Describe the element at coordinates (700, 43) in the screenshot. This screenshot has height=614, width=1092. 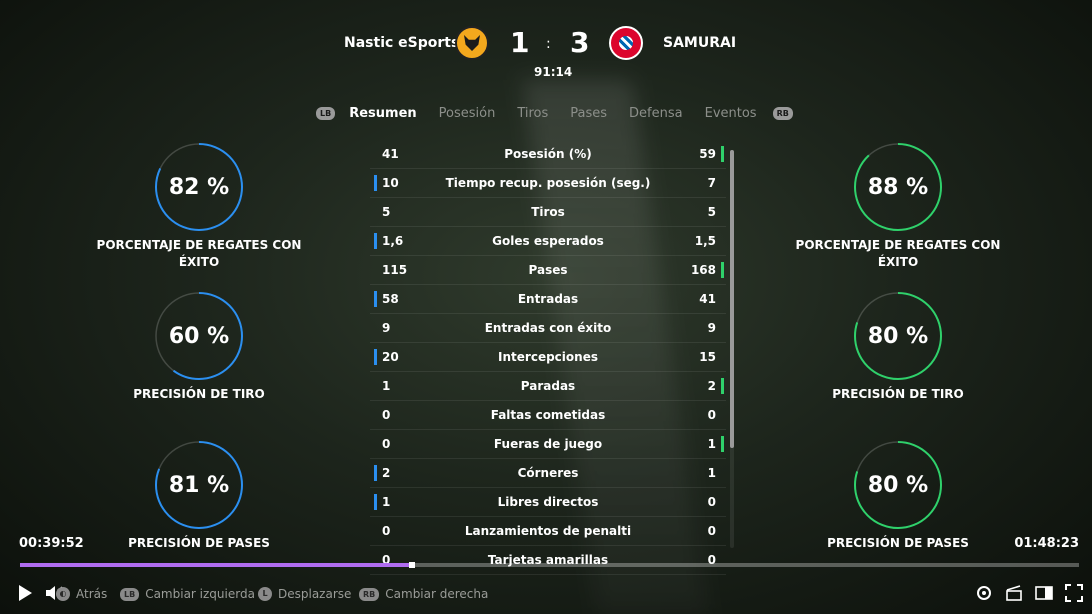
I see `away-team-name: SAMURAI` at that location.